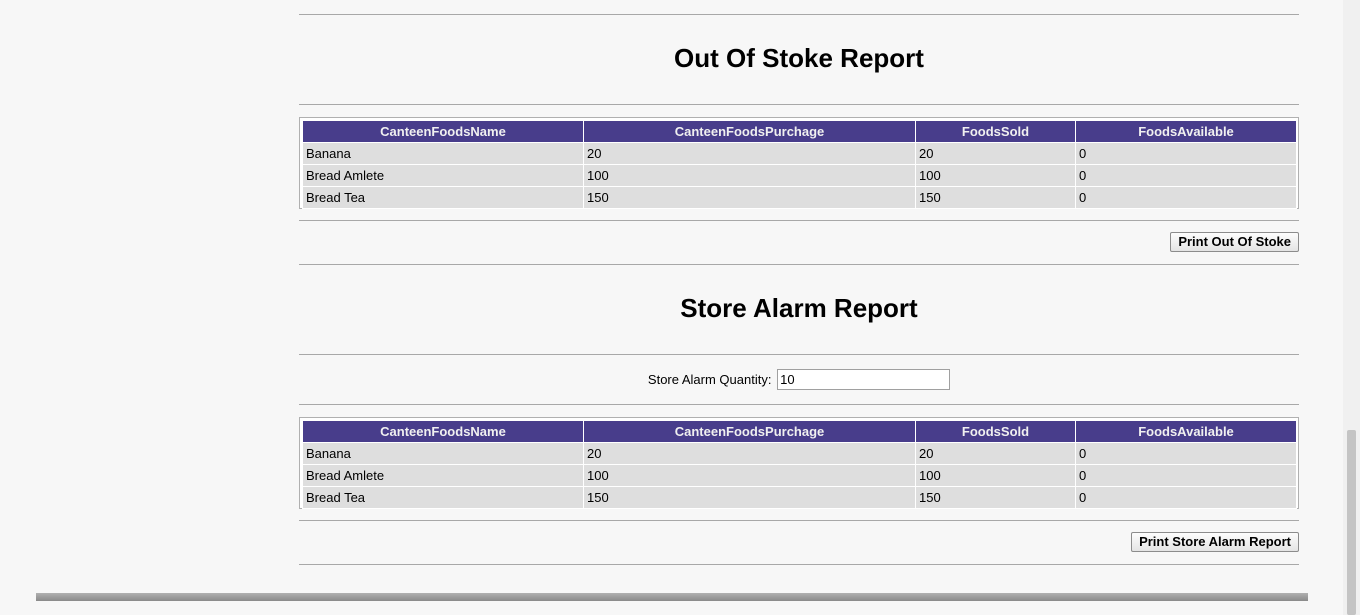 Image resolution: width=1360 pixels, height=615 pixels. I want to click on store-alarm-quantity-row: Store Alarm Quantity:, so click(799, 379).